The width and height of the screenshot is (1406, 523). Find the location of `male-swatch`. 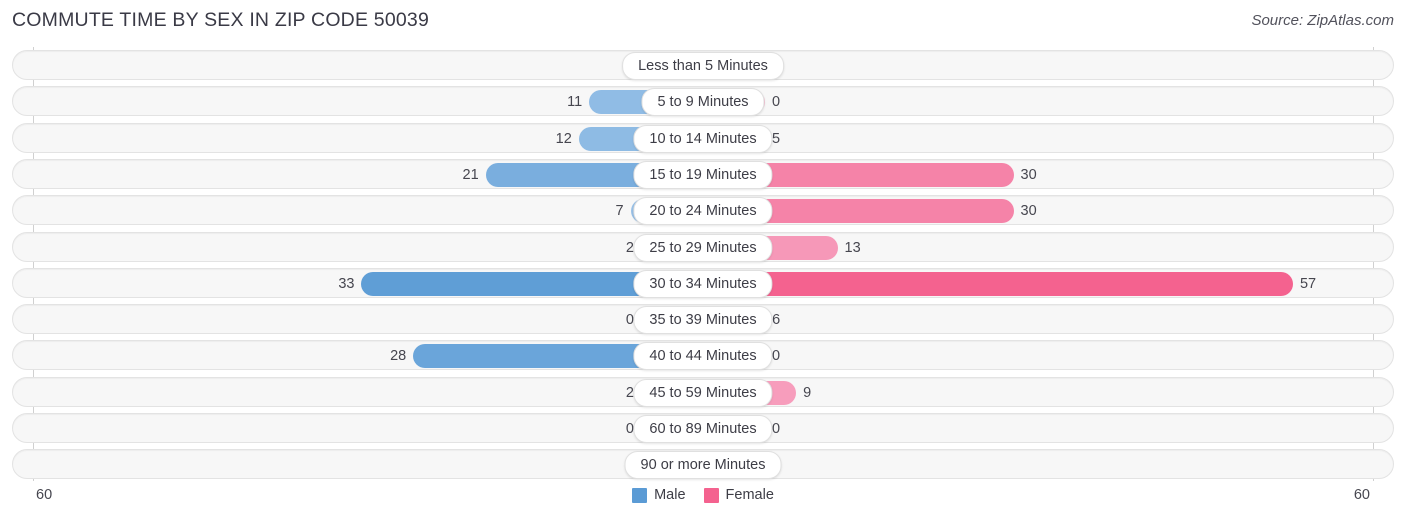

male-swatch is located at coordinates (640, 495).